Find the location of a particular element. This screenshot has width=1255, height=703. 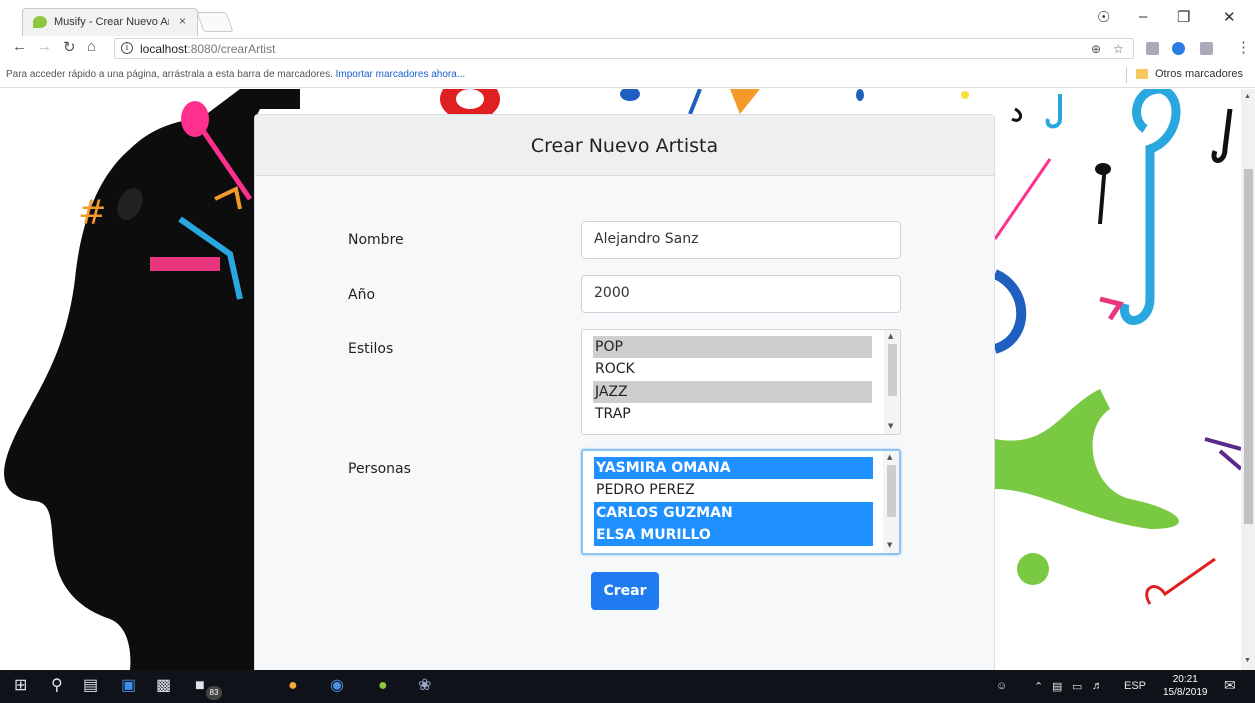

estilos-option: ROCK is located at coordinates (732, 369).